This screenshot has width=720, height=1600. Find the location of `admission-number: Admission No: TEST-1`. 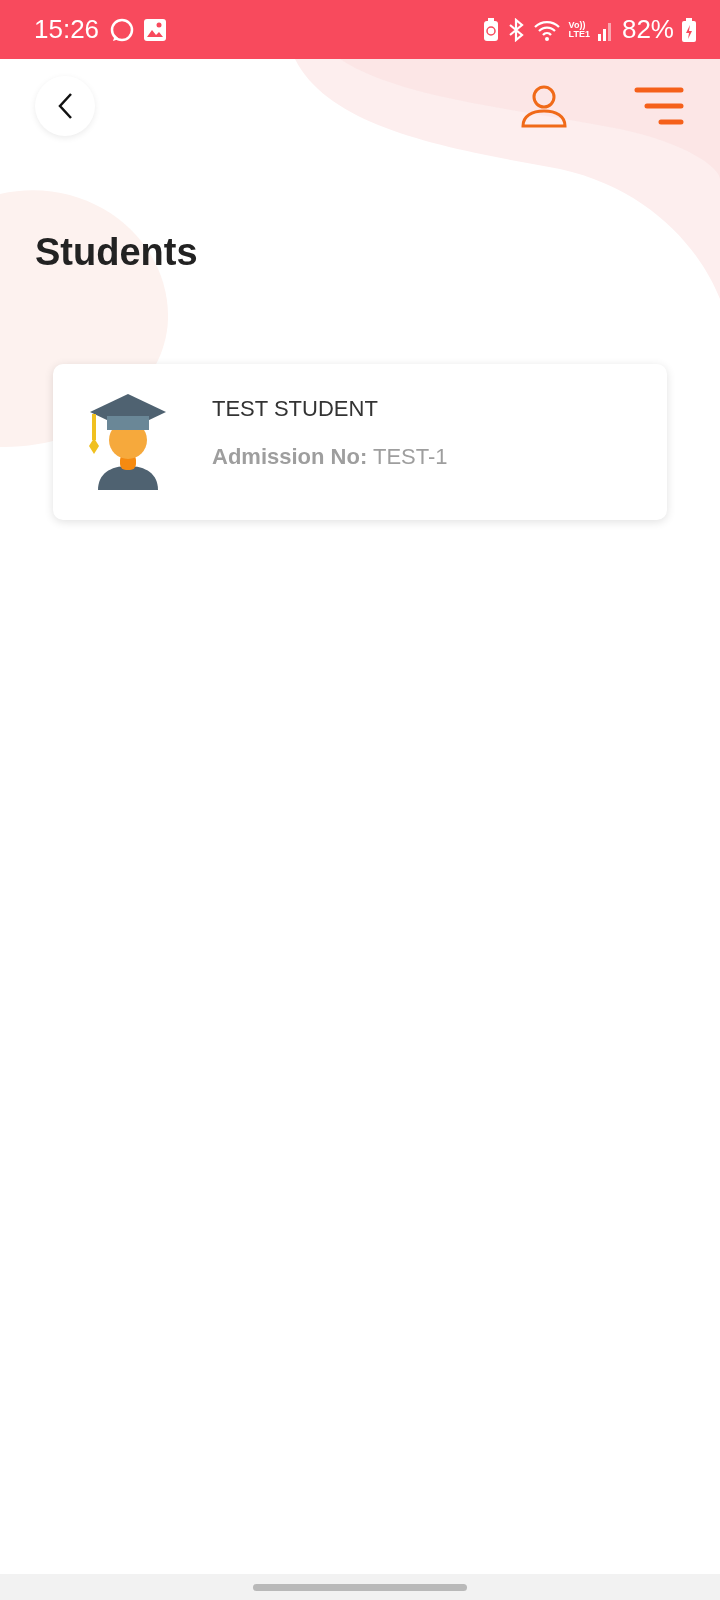

admission-number: Admission No: TEST-1 is located at coordinates (330, 457).